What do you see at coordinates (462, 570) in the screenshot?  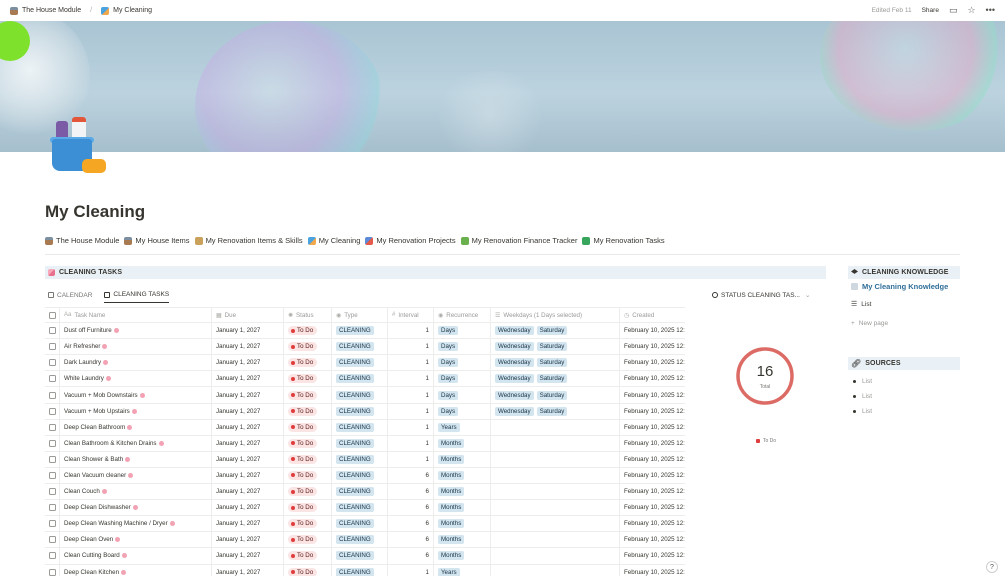 I see `recurrence-cell: Years` at bounding box center [462, 570].